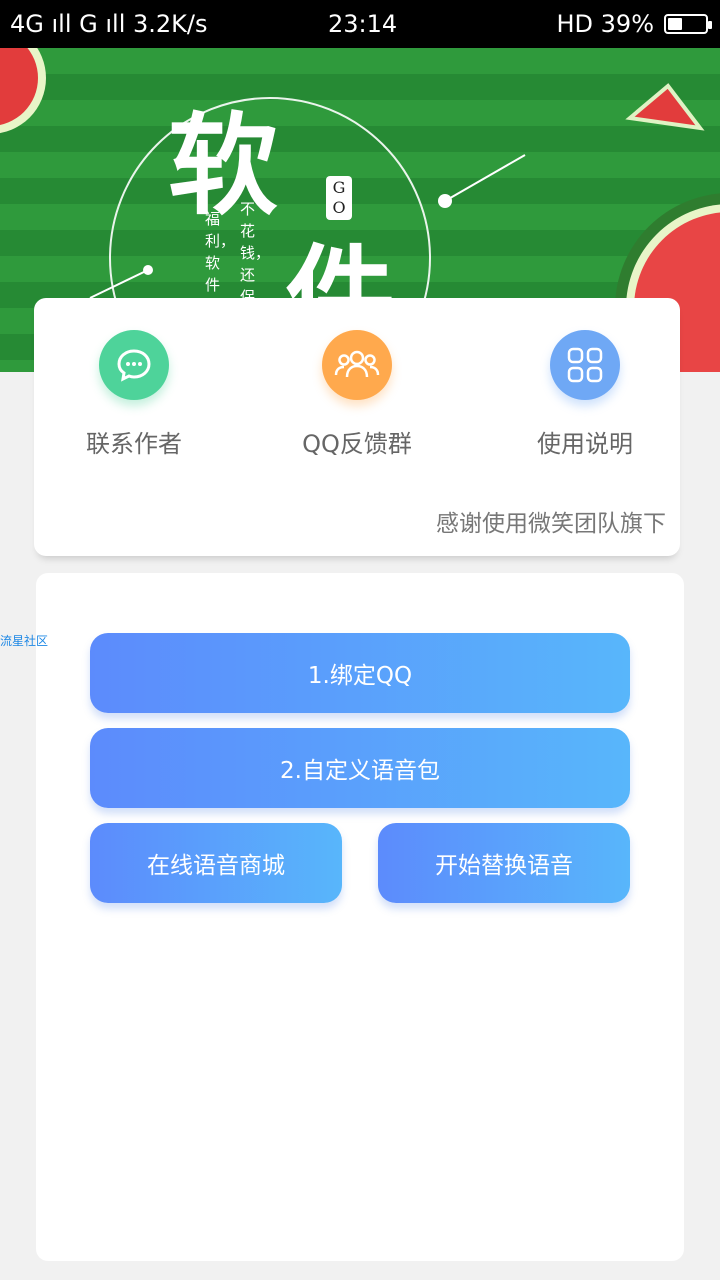 The image size is (720, 1280). I want to click on contact-author-label: 联系作者, so click(134, 444).